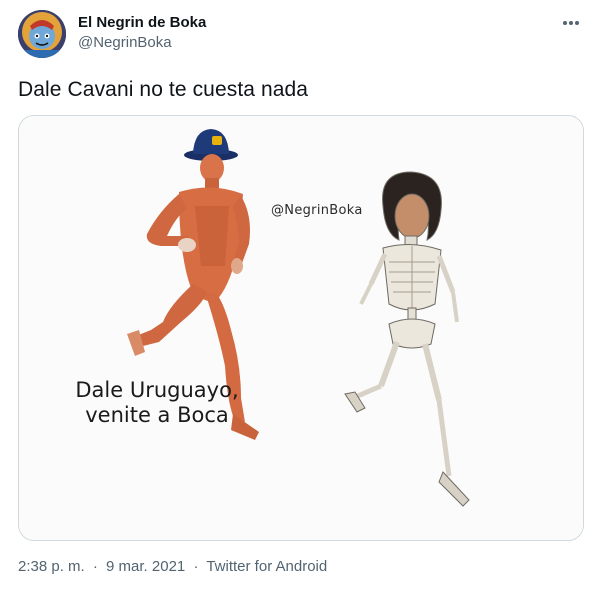  I want to click on tweet-text: Dale Cavani no te cuesta nada, so click(163, 89).